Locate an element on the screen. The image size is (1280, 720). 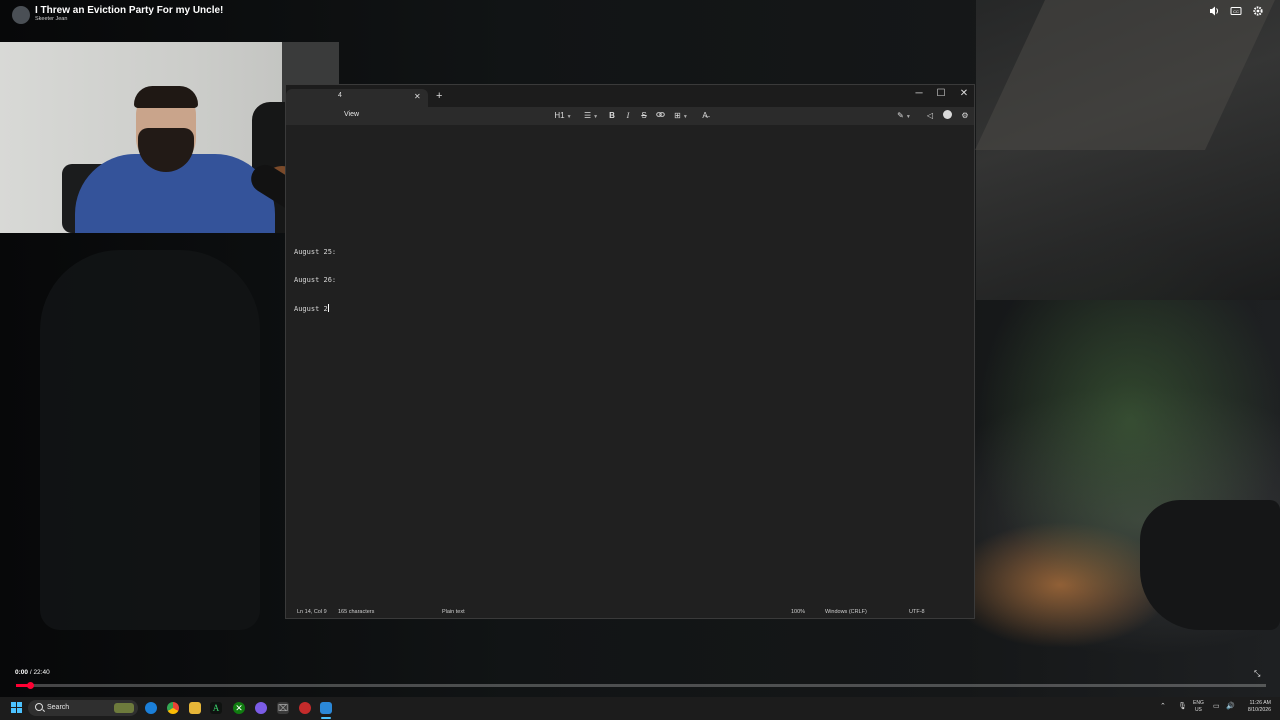
table-dropdown: ⊞ ▼ is located at coordinates (681, 116).